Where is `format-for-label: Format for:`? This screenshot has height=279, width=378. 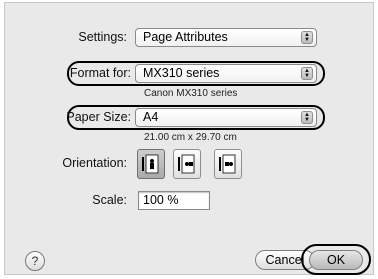
format-for-label: Format for: is located at coordinates (100, 73).